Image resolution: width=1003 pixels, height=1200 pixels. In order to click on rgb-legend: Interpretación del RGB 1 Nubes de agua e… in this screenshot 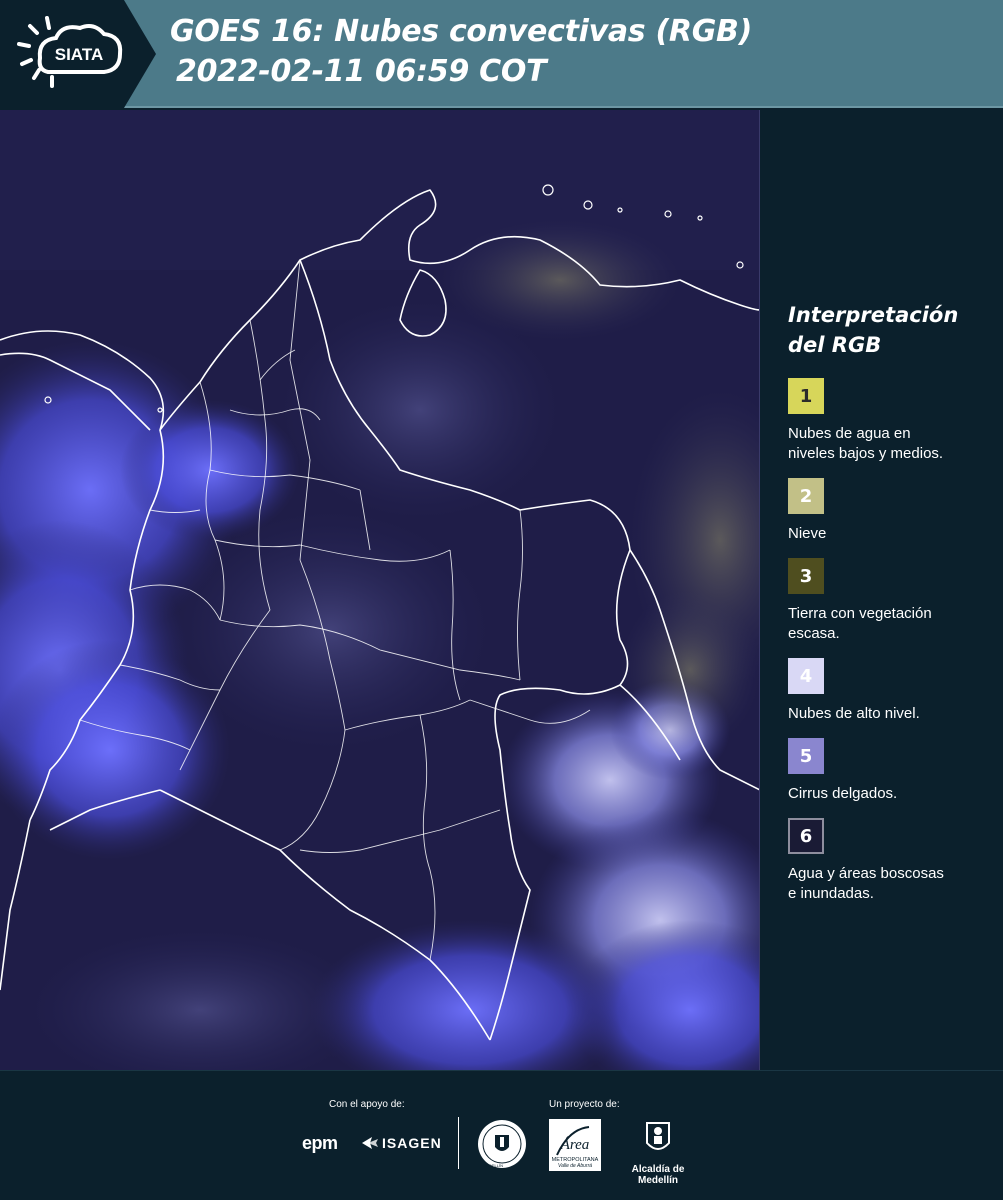, I will do `click(888, 609)`.